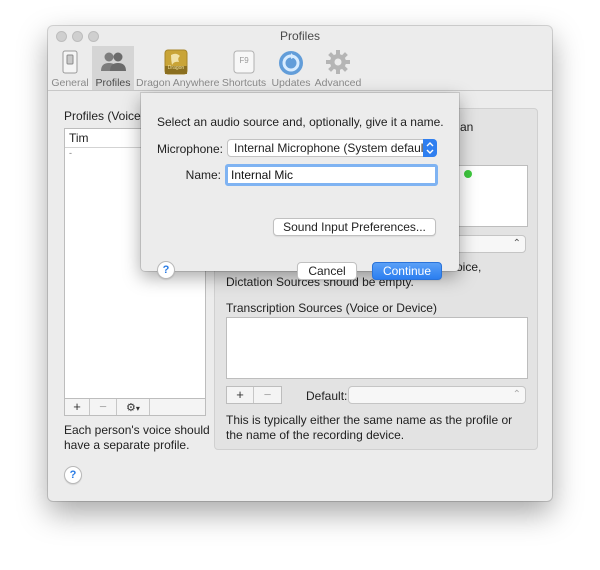 This screenshot has height=570, width=600. What do you see at coordinates (189, 149) in the screenshot?
I see `microphone-label: Microphone:` at bounding box center [189, 149].